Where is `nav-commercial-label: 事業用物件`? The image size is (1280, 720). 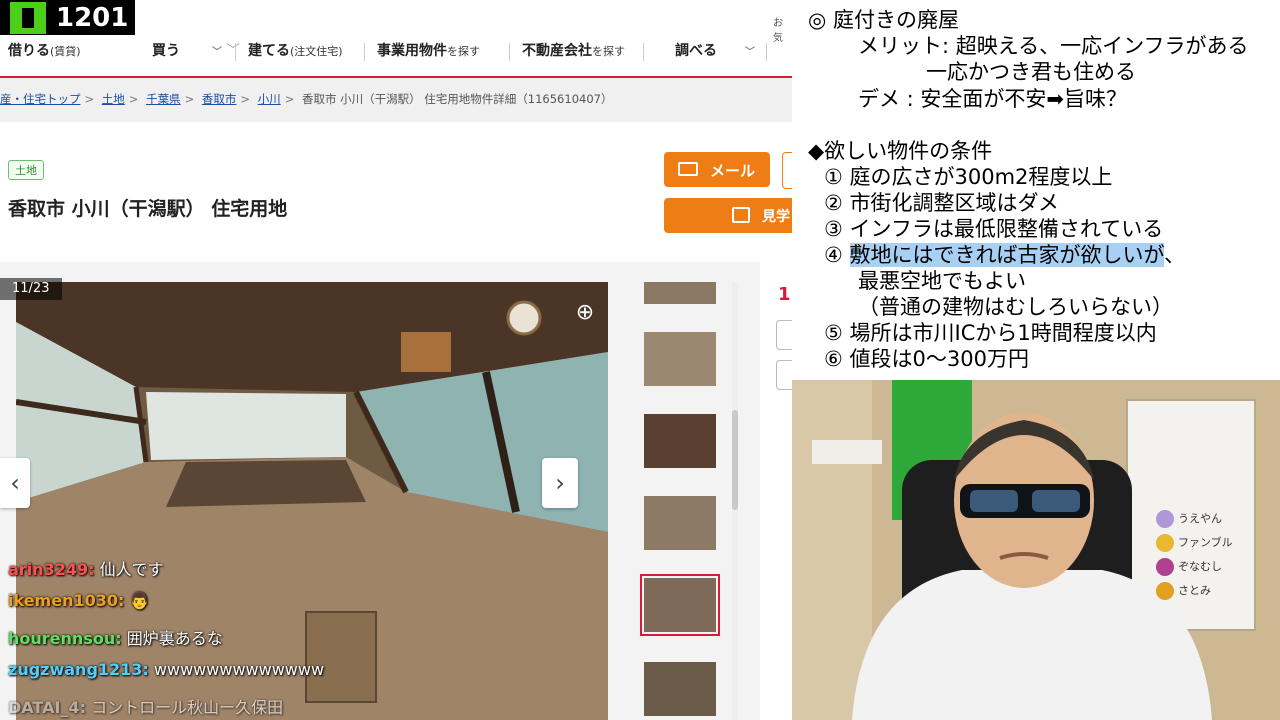 nav-commercial-label: 事業用物件 is located at coordinates (412, 51).